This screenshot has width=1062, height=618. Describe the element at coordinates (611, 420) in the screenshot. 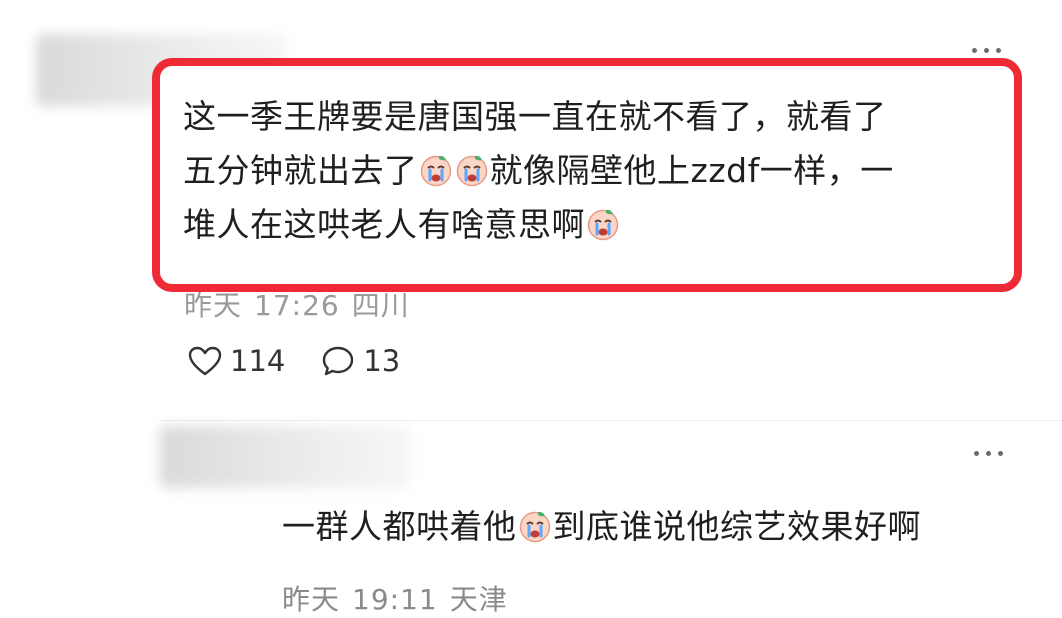

I see `comment-divider` at that location.